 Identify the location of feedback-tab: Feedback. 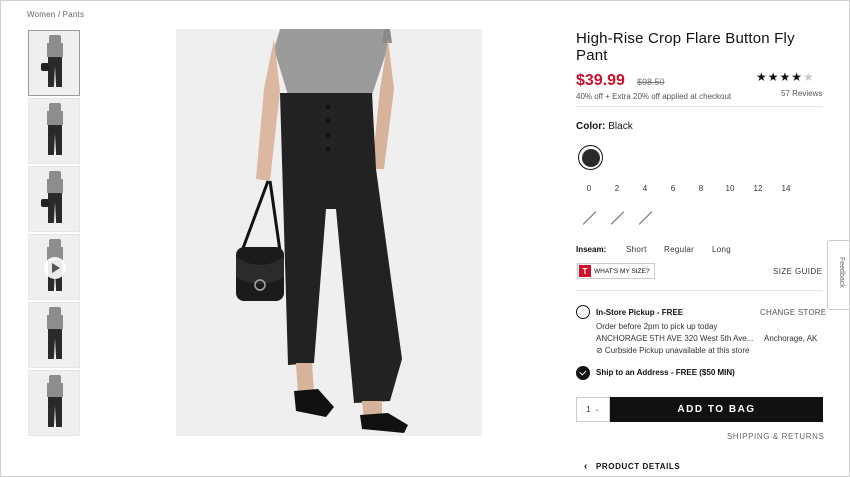
(838, 275).